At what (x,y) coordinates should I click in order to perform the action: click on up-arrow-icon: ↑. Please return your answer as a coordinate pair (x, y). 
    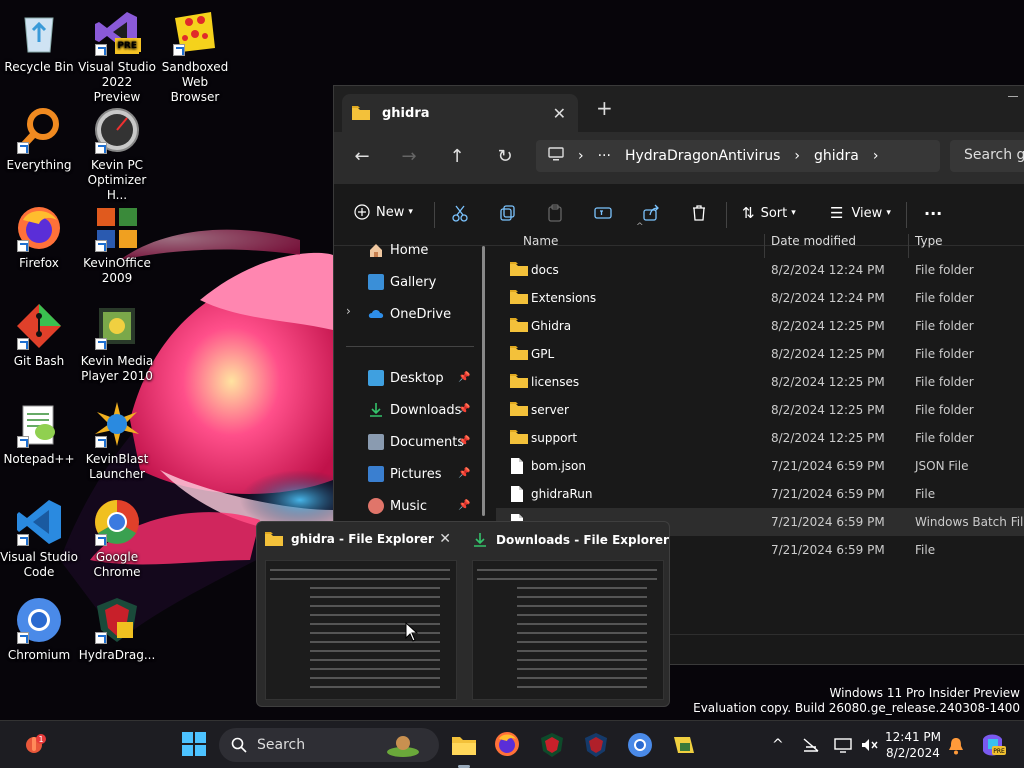
    Looking at the image, I should click on (457, 156).